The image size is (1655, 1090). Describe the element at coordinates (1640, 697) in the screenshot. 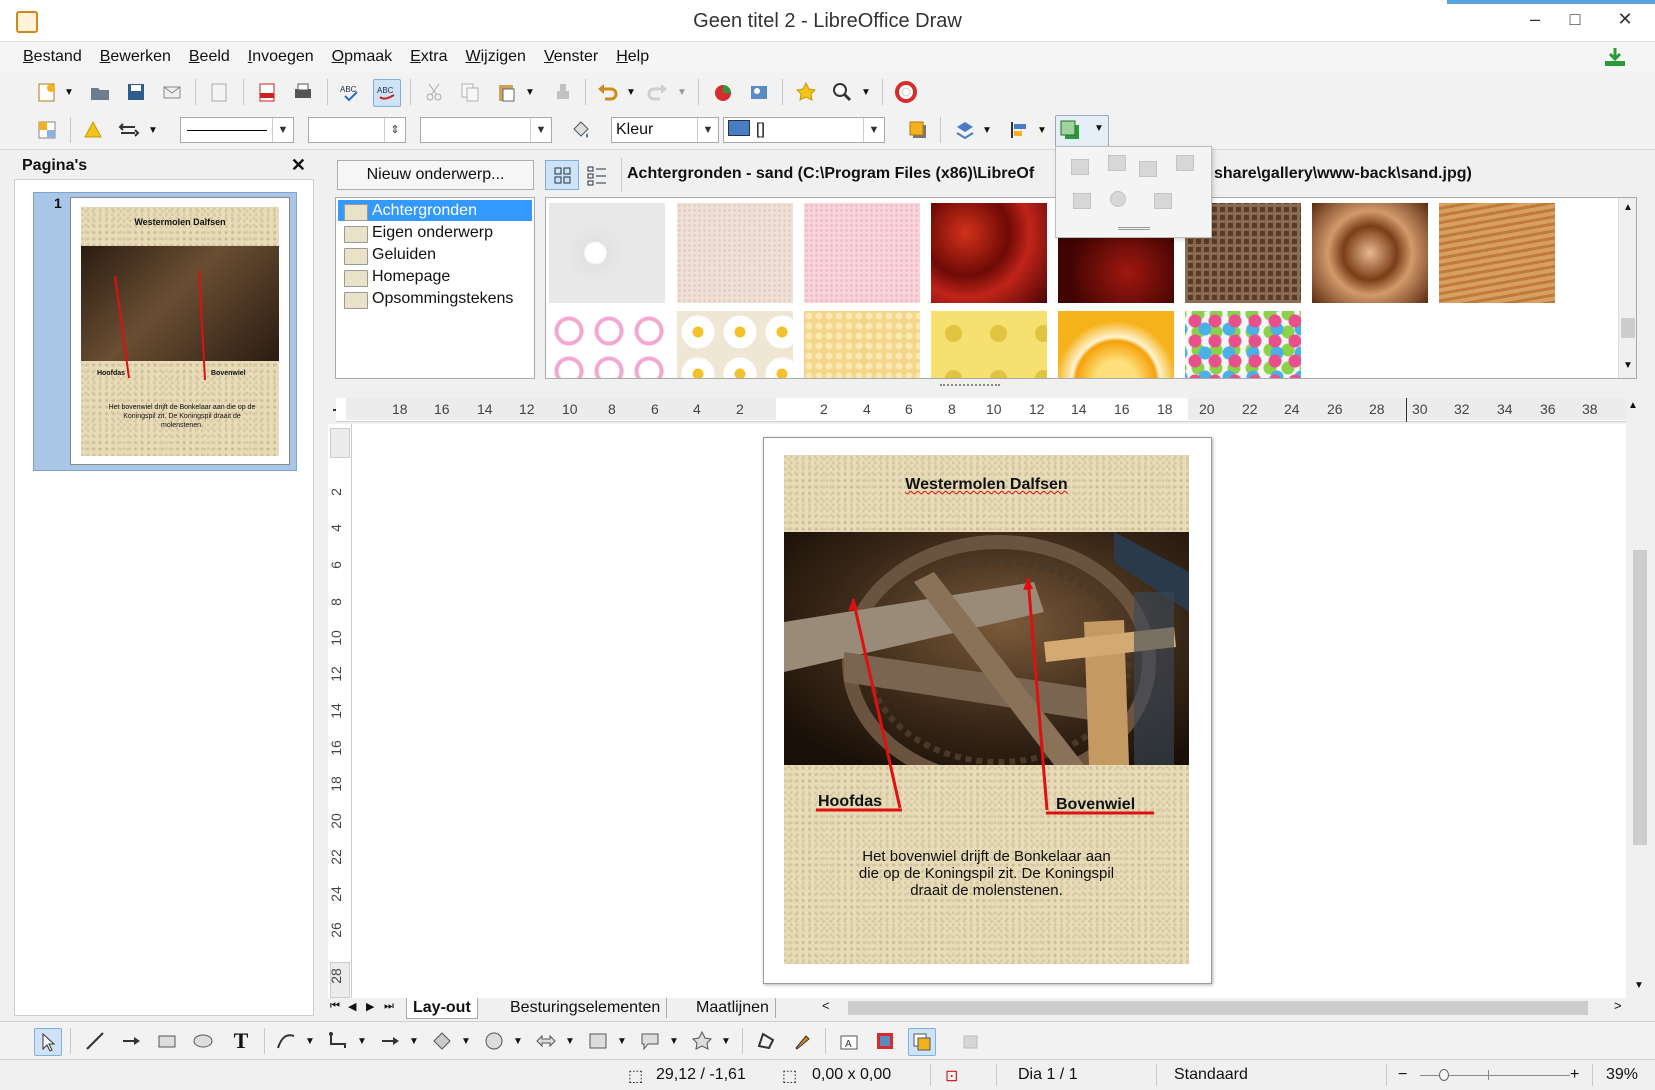

I see `scroll-thumb` at that location.